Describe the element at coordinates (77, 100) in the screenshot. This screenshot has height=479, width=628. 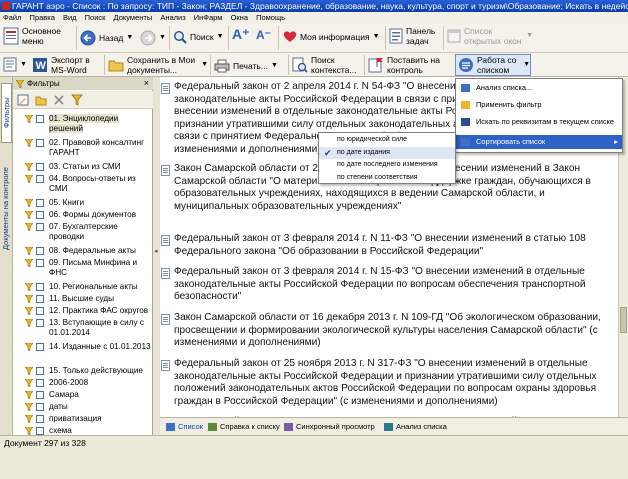
I see `apply-filter-icon` at that location.